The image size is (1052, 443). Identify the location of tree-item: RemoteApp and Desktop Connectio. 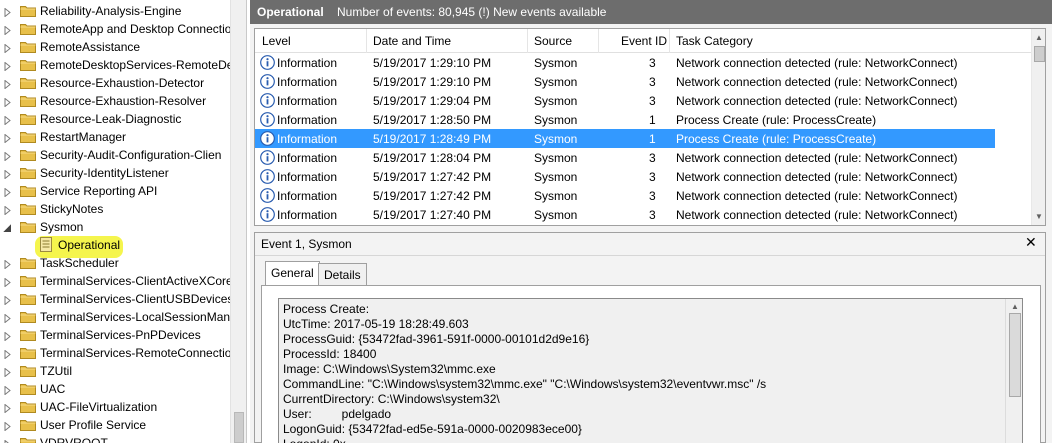
(115, 29).